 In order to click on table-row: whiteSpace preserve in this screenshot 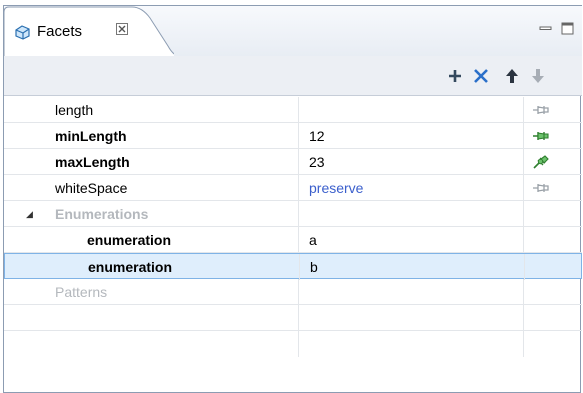, I will do `click(293, 188)`.